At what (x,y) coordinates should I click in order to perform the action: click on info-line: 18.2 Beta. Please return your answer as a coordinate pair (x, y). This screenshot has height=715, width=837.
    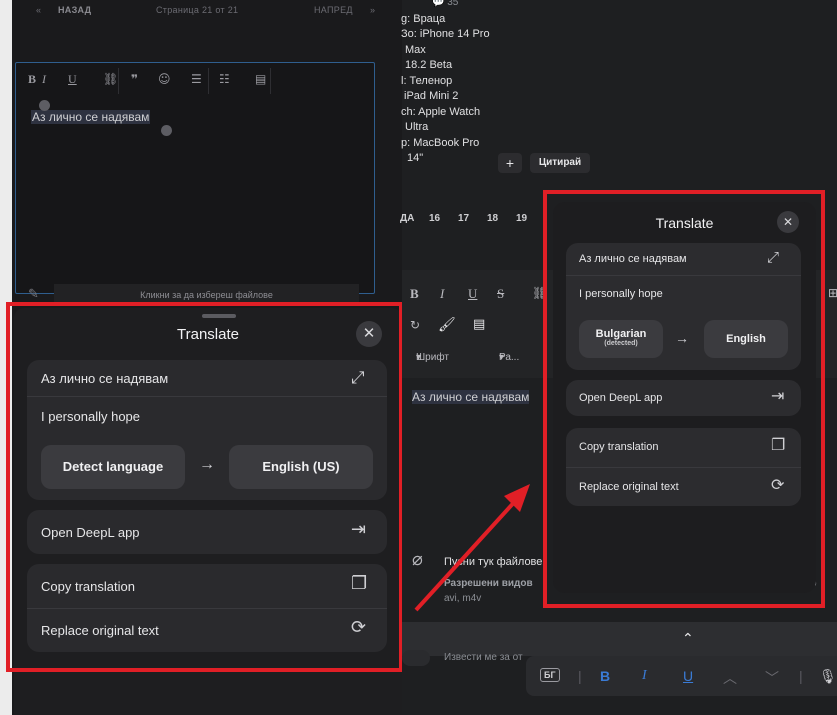
    Looking at the image, I should click on (429, 65).